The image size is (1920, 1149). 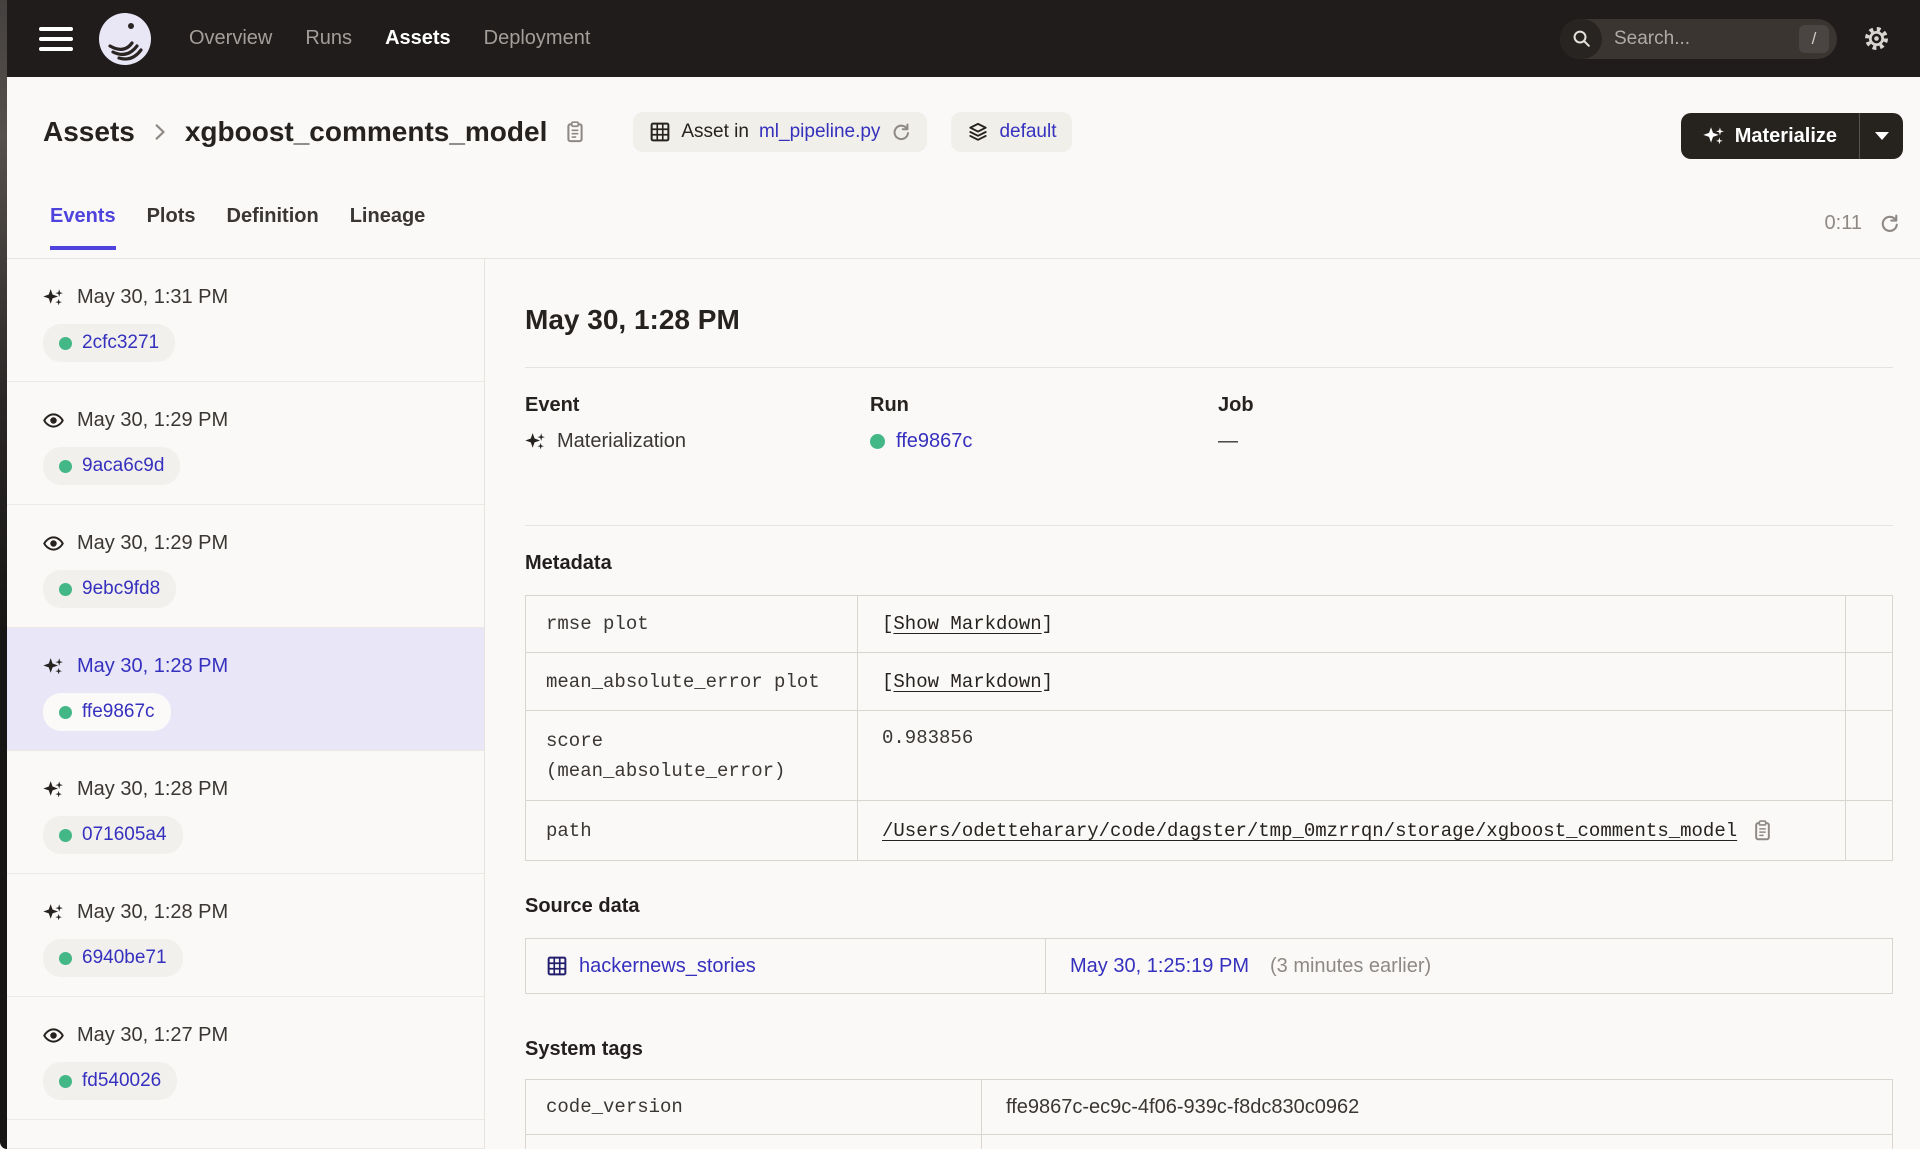 I want to click on list-item: May 30, 1:29 PM 9ebc9fd8, so click(x=245, y=566).